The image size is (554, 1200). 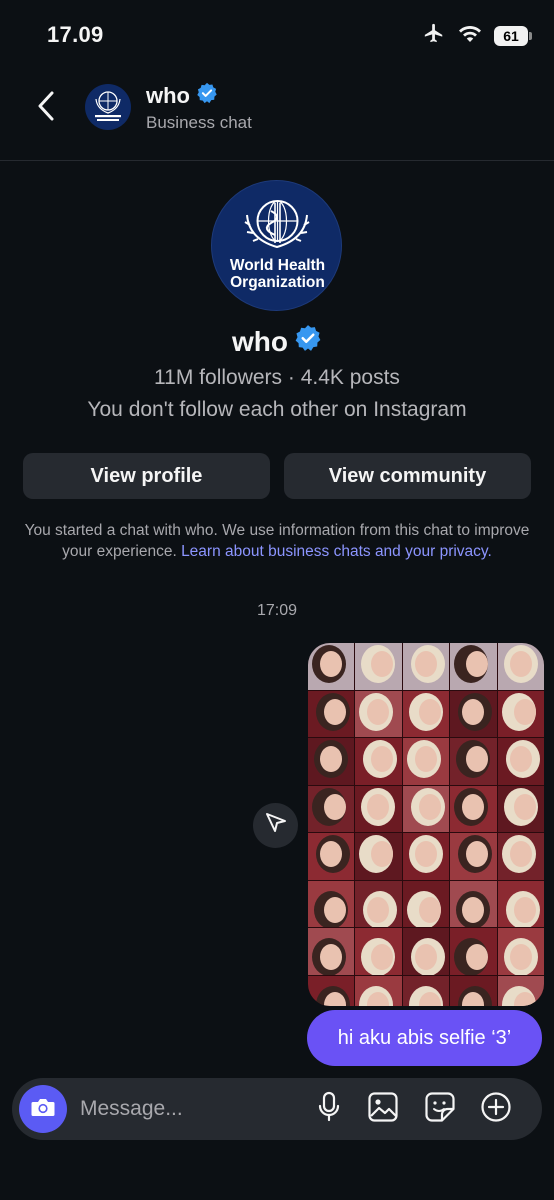 What do you see at coordinates (260, 341) in the screenshot?
I see `profile-username: who` at bounding box center [260, 341].